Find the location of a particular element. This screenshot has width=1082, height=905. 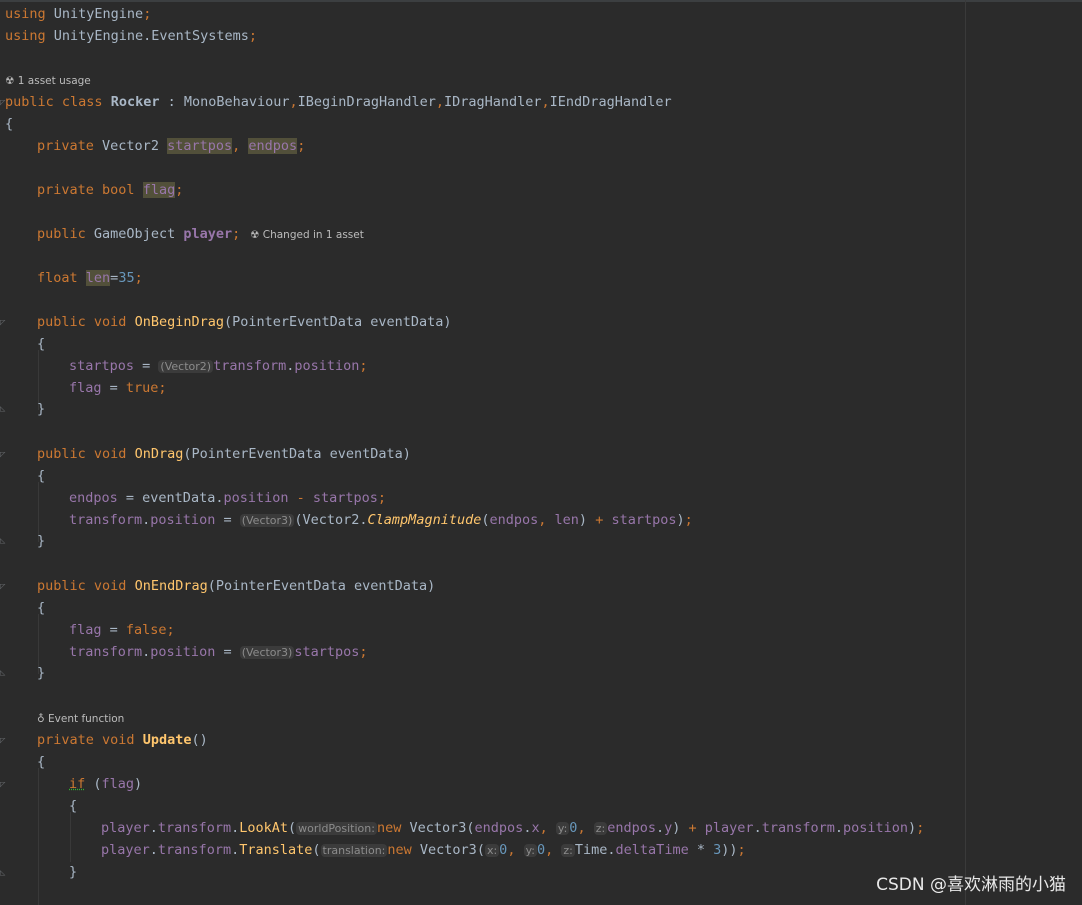

method-name: OnBeginDrag is located at coordinates (179, 322).